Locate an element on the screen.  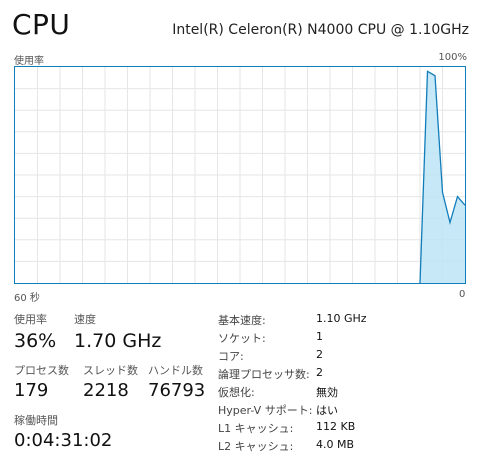
speed-value: 1.70 GHz is located at coordinates (118, 341).